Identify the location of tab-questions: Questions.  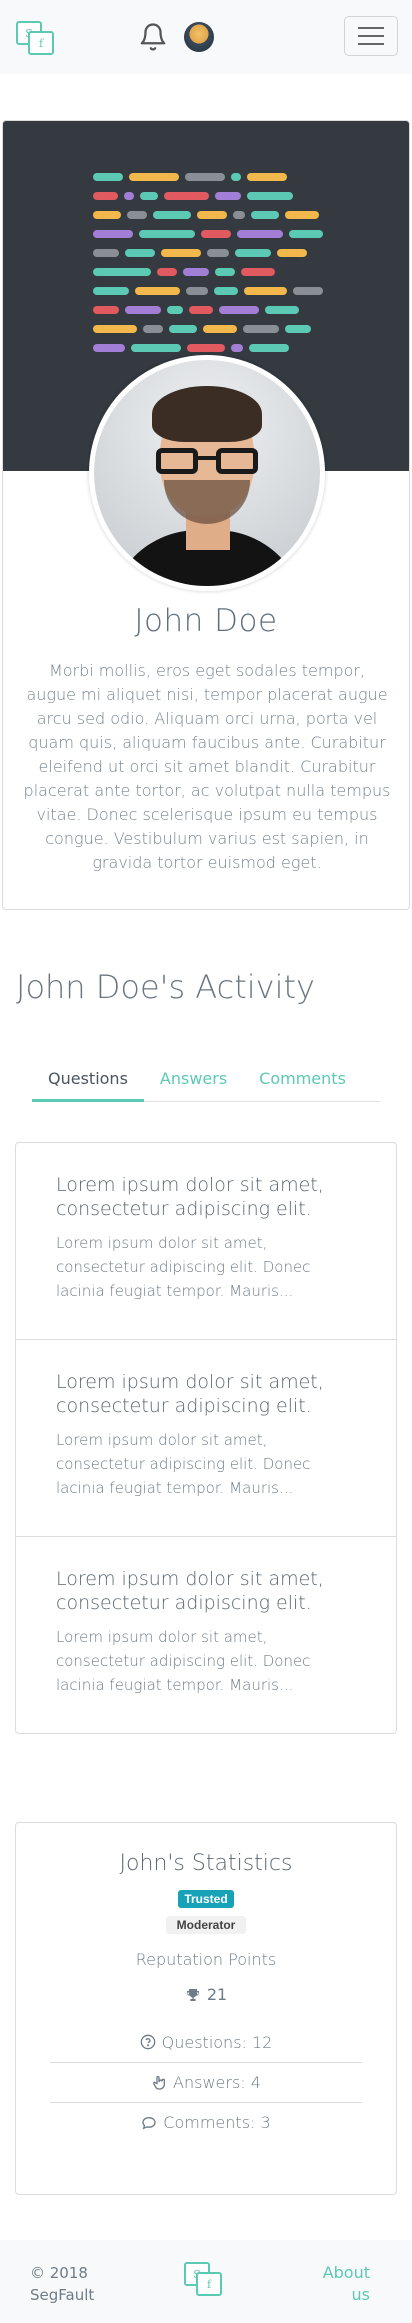
(88, 1082).